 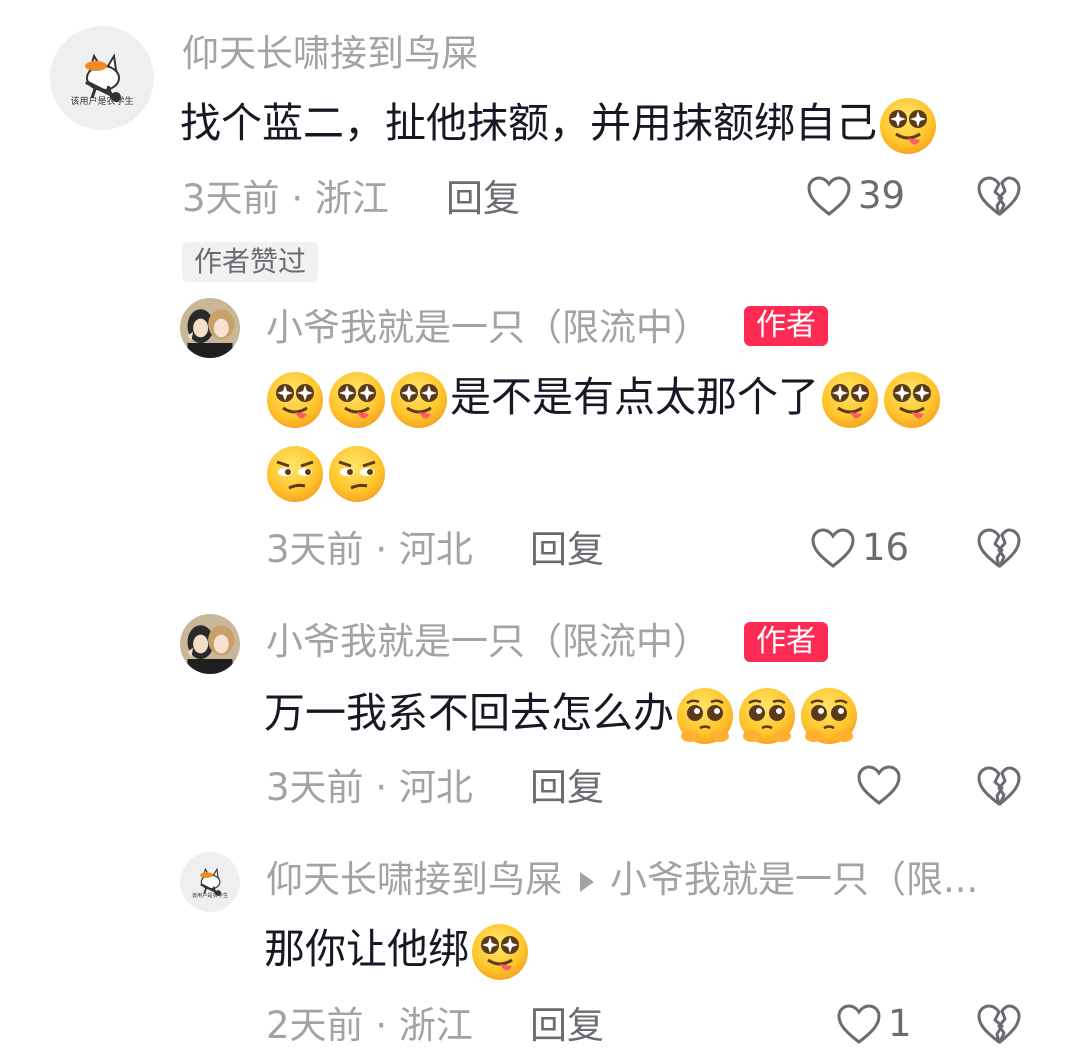 What do you see at coordinates (469, 713) in the screenshot?
I see `reply-text-body: 万一我系不回去怎么办` at bounding box center [469, 713].